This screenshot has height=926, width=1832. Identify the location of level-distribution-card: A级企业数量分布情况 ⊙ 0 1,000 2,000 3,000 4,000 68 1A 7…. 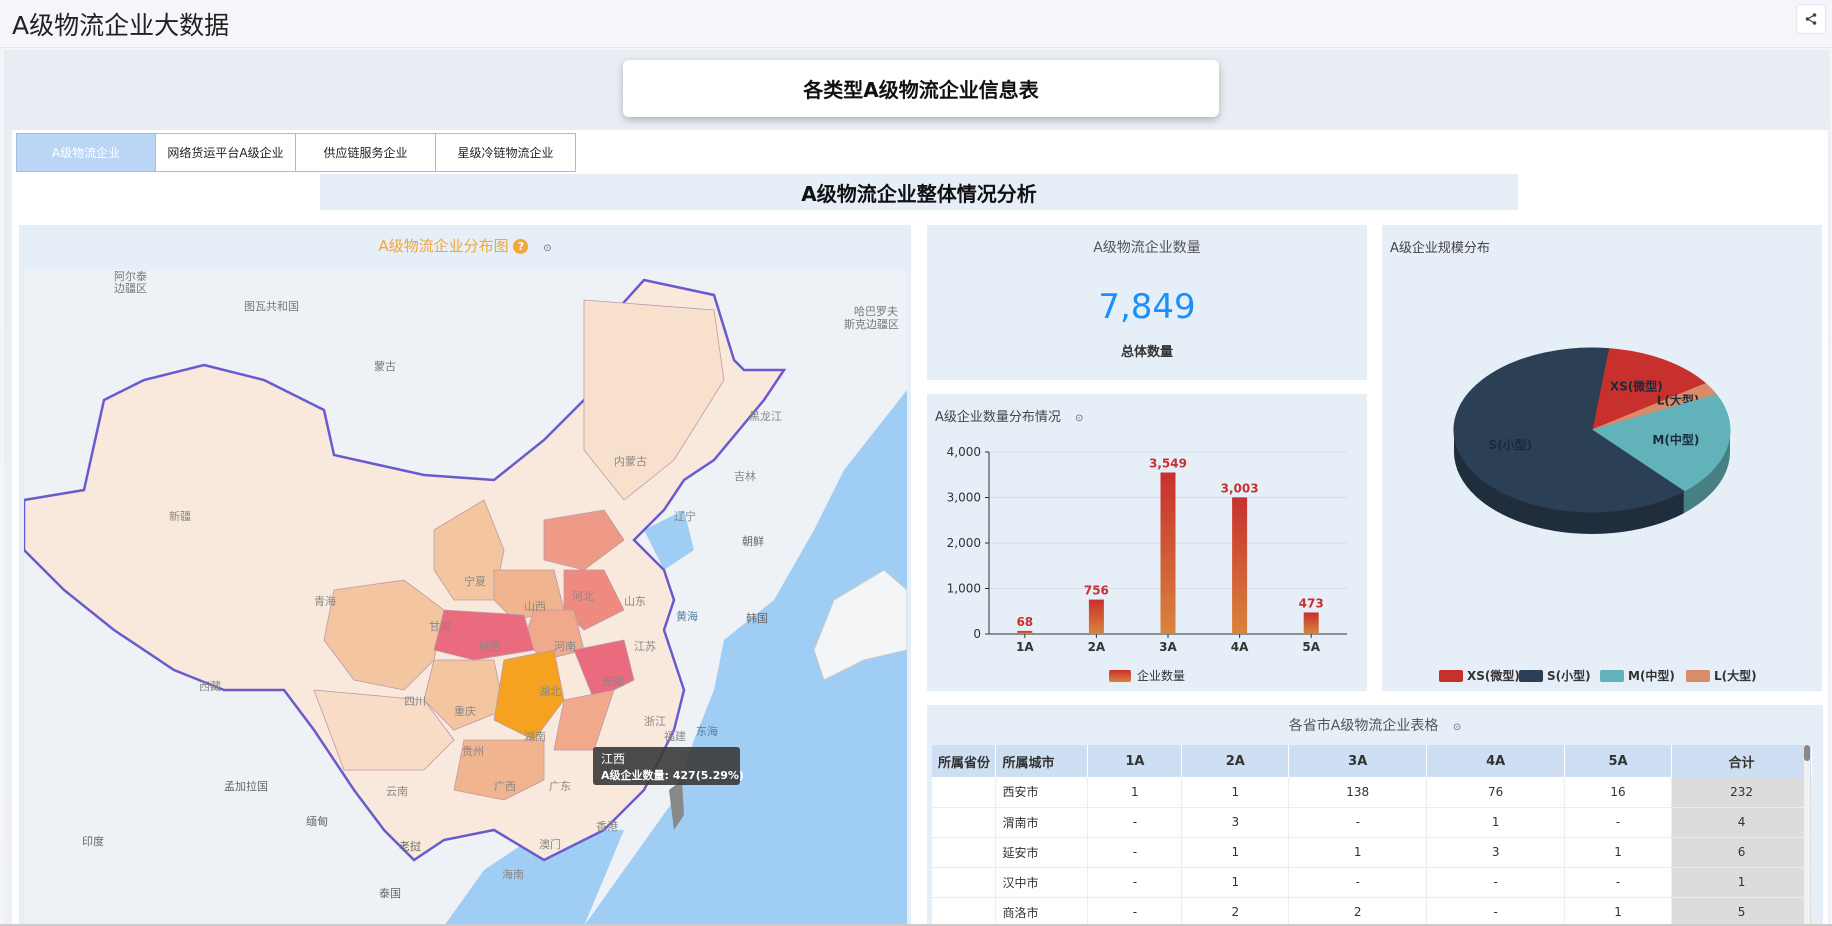
(1147, 542).